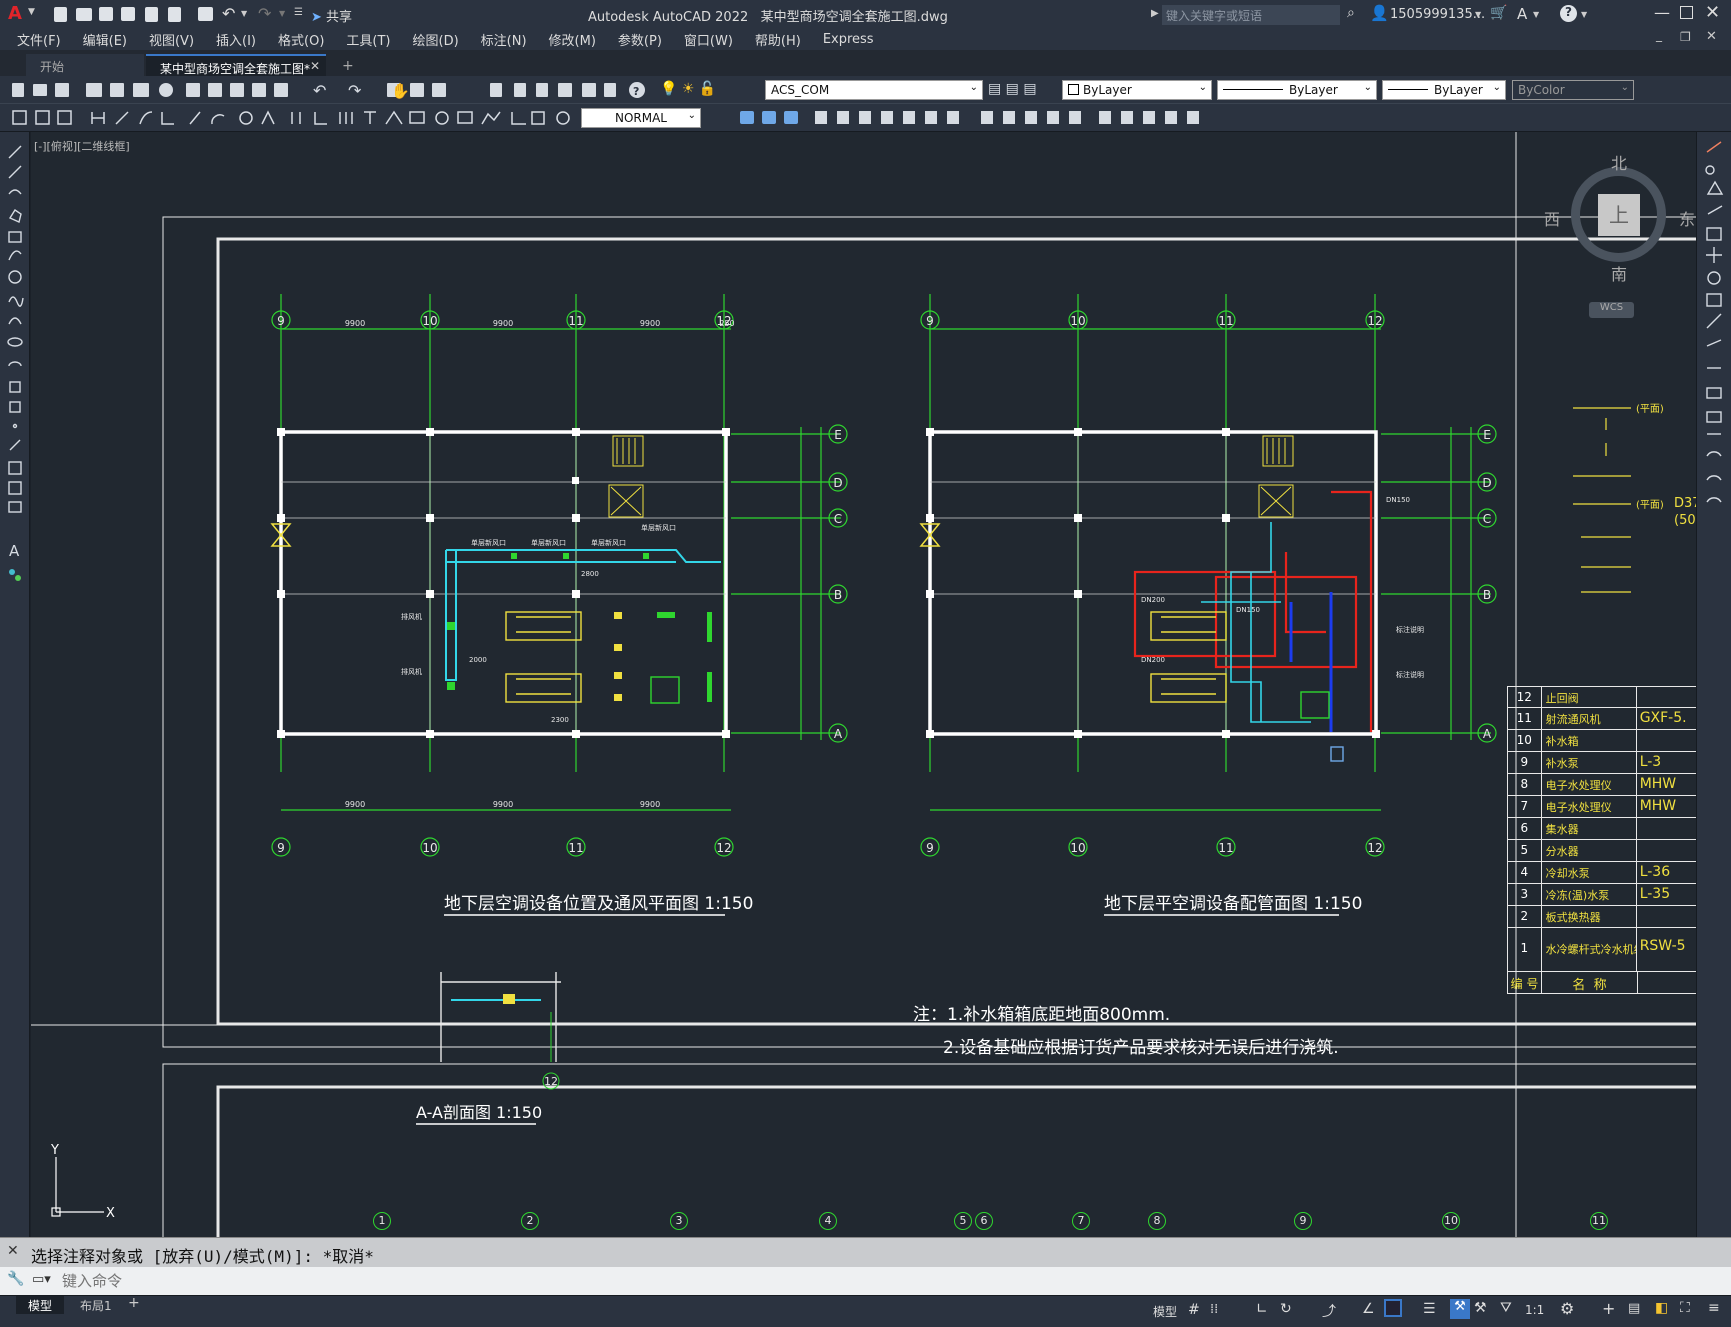 The width and height of the screenshot is (1731, 1327). I want to click on search-icon: ⌕, so click(1351, 13).